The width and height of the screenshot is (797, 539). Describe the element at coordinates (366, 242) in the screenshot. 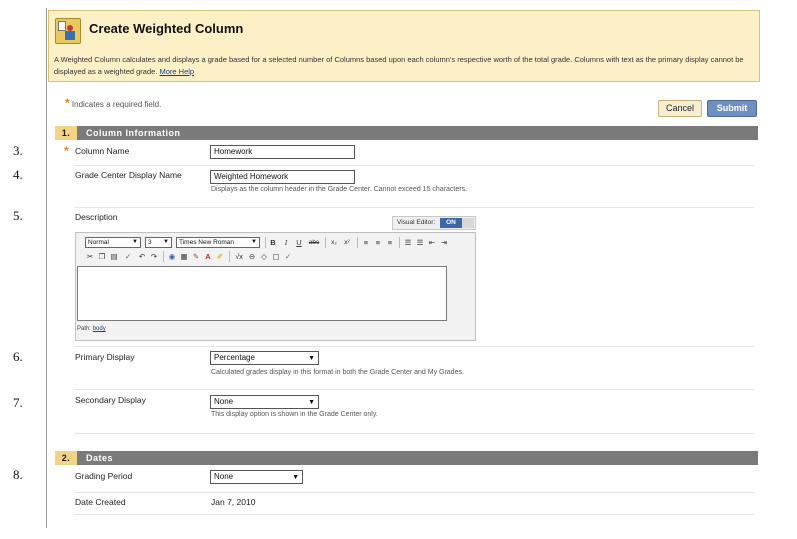

I see `align-left-icon: ≡` at that location.